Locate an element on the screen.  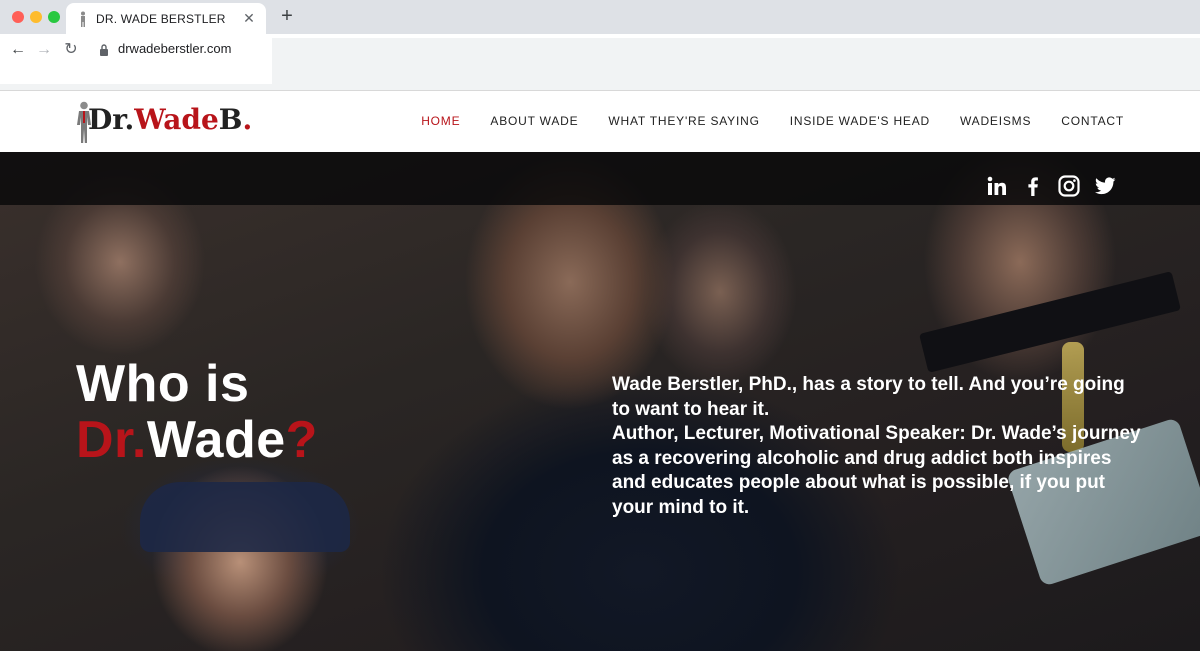
url-text: drwadeberstler.com is located at coordinates (174, 48).